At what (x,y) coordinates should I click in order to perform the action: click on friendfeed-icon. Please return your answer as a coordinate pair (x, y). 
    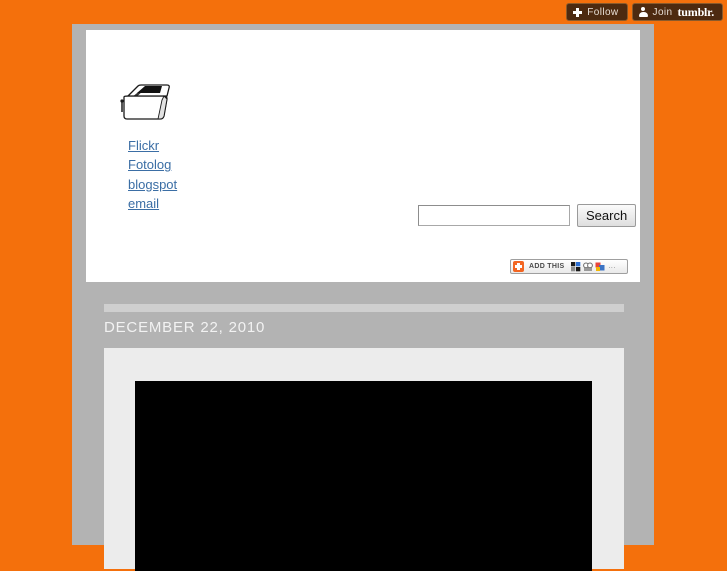
    Looking at the image, I should click on (588, 267).